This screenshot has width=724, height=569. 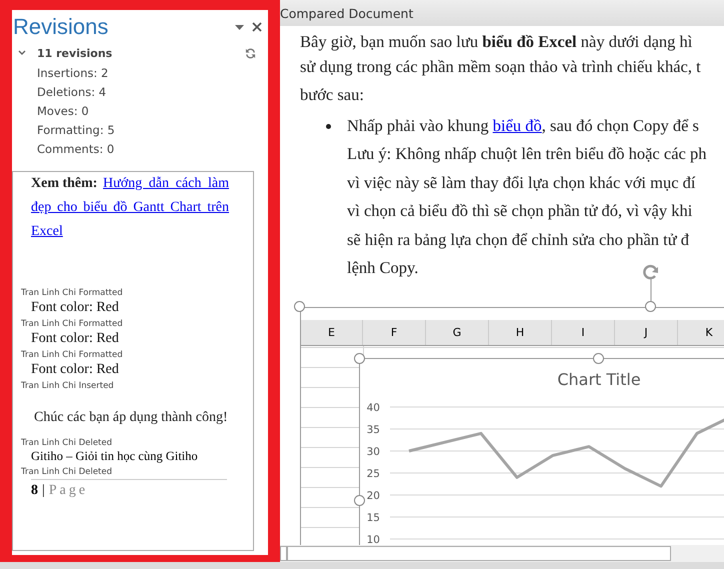 What do you see at coordinates (130, 208) in the screenshot?
I see `see-also-paragraph: Xem thêm: Hướng dẫn cách làm đẹp cho biểu đồ Gantt Chart trên Excel` at bounding box center [130, 208].